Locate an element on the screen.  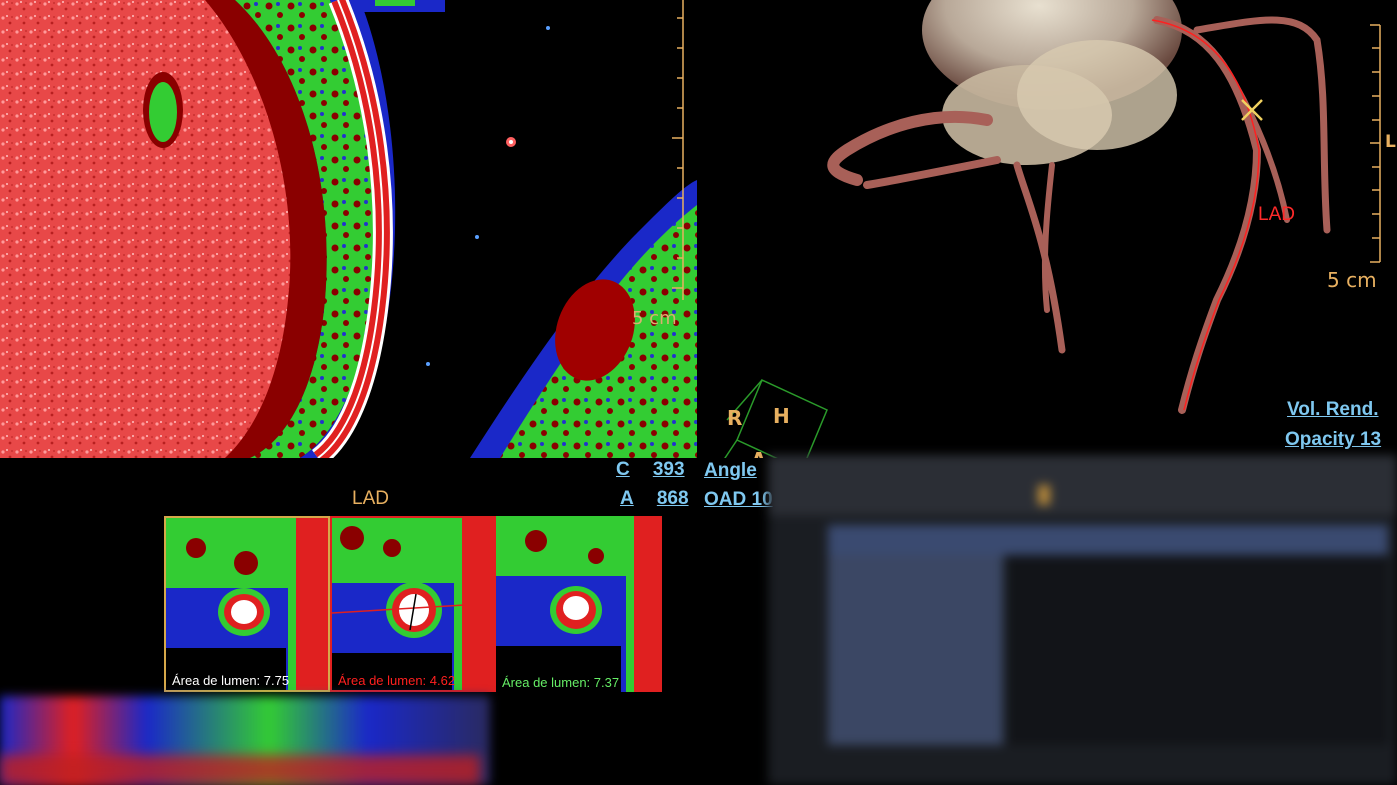
cross-section-panel-2: Área de lumen: 4.62 is located at coordinates (413, 604).